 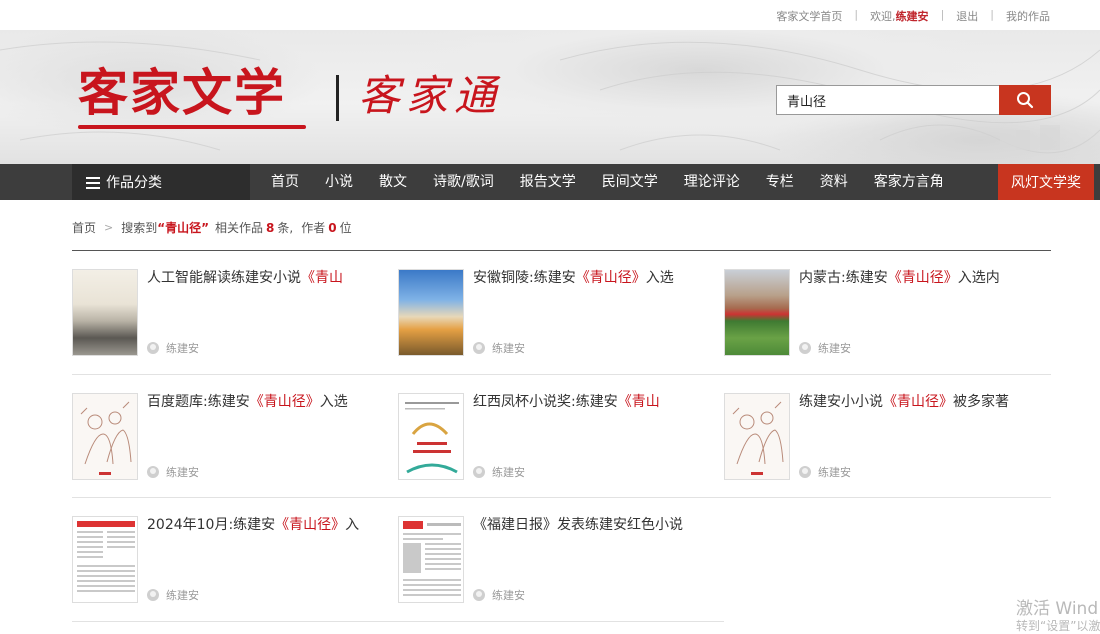 I want to click on username-link: 练建安, so click(x=912, y=16).